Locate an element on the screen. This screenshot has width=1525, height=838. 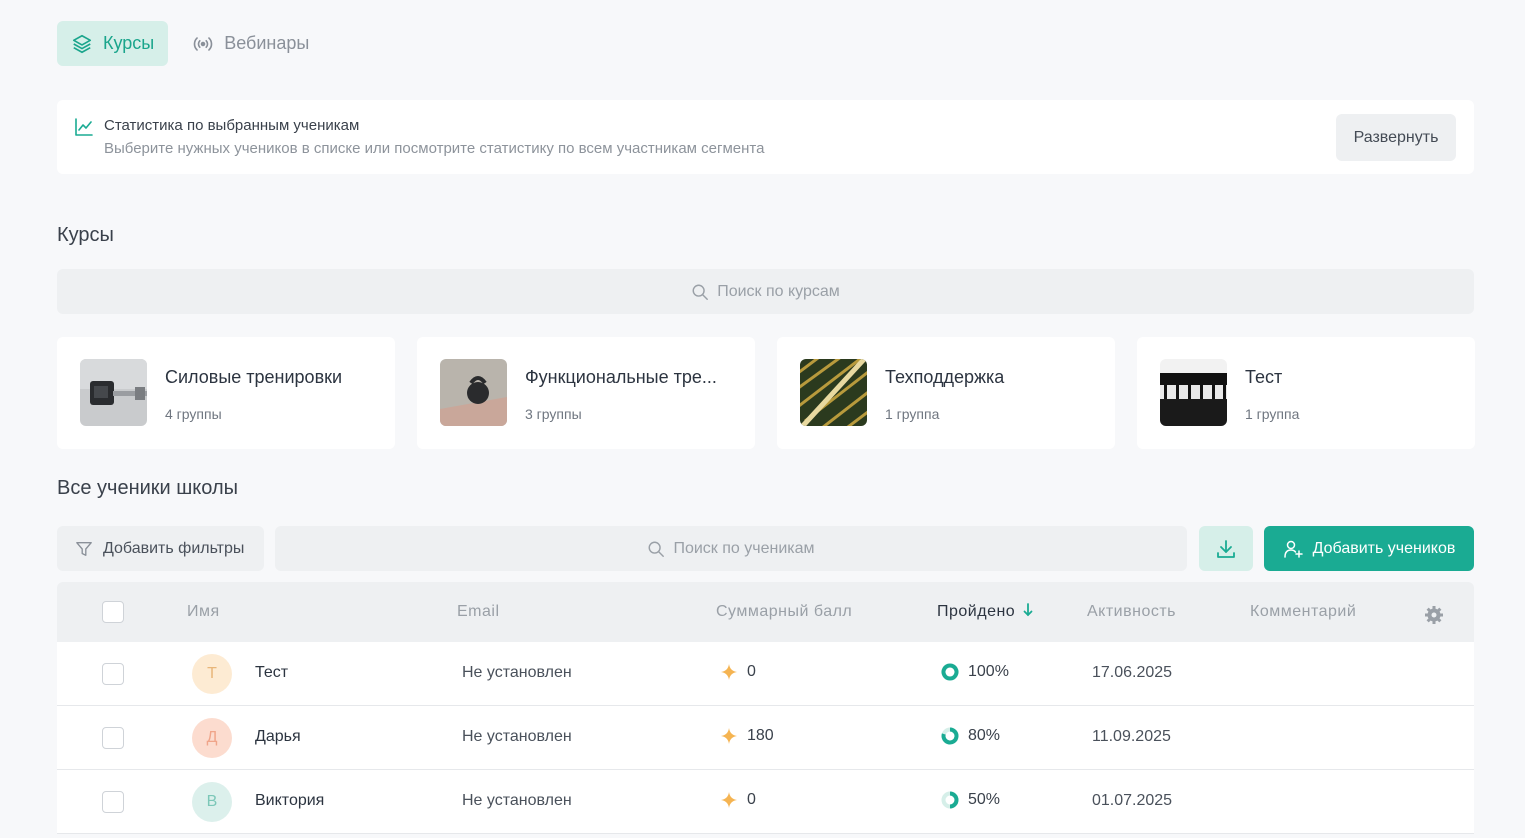
broadcast-icon is located at coordinates (203, 43).